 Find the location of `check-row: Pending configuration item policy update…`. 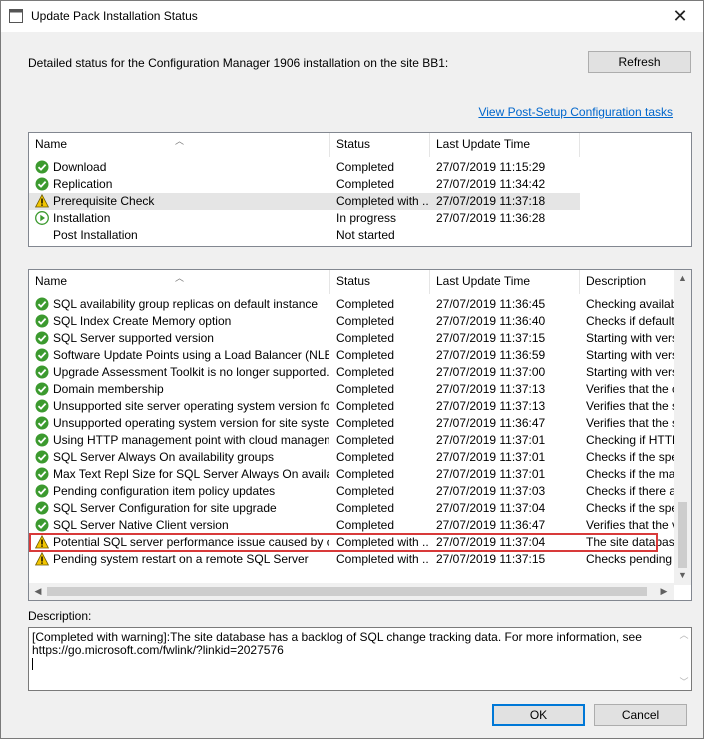

check-row: Pending configuration item policy update… is located at coordinates (352, 491).